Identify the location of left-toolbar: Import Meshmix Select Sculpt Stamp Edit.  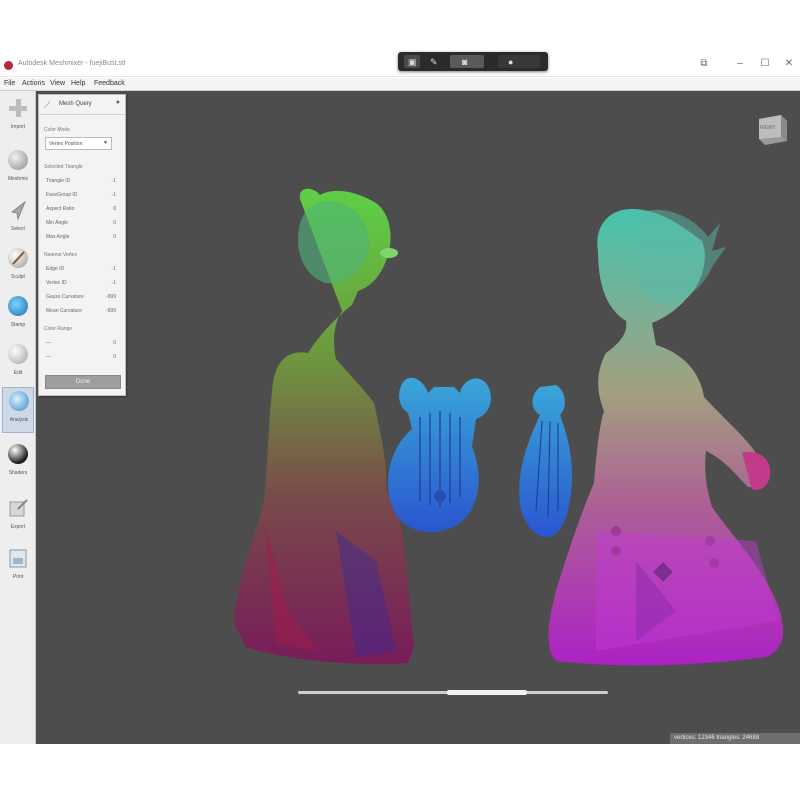
(18, 417).